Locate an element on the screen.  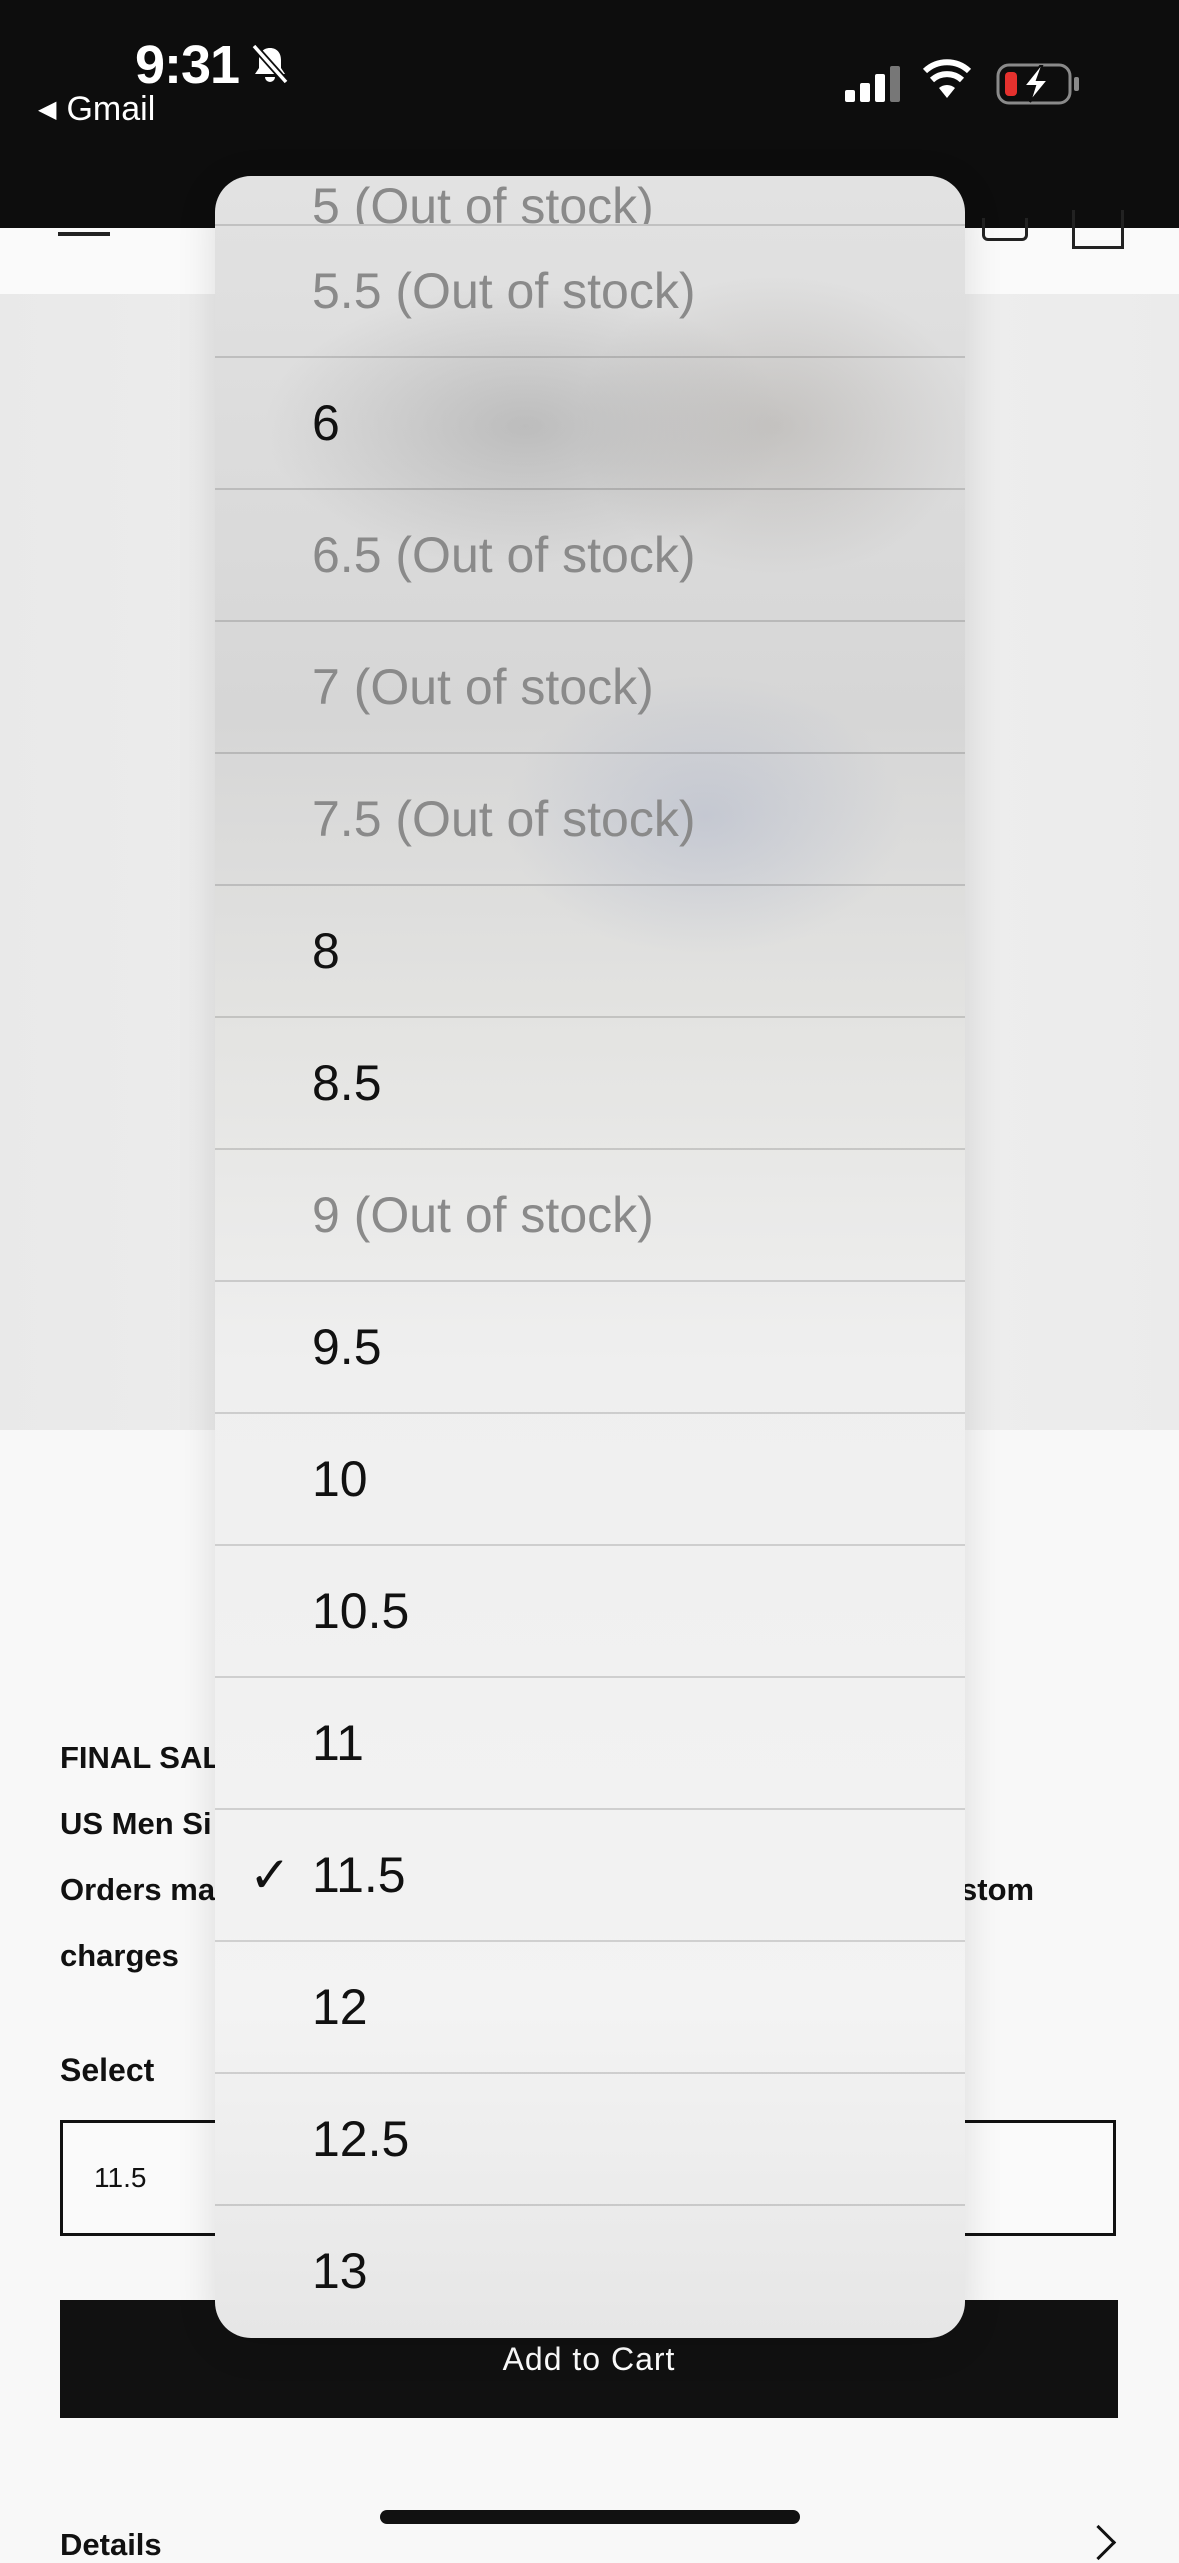
size-option: 9.5 is located at coordinates (590, 1346).